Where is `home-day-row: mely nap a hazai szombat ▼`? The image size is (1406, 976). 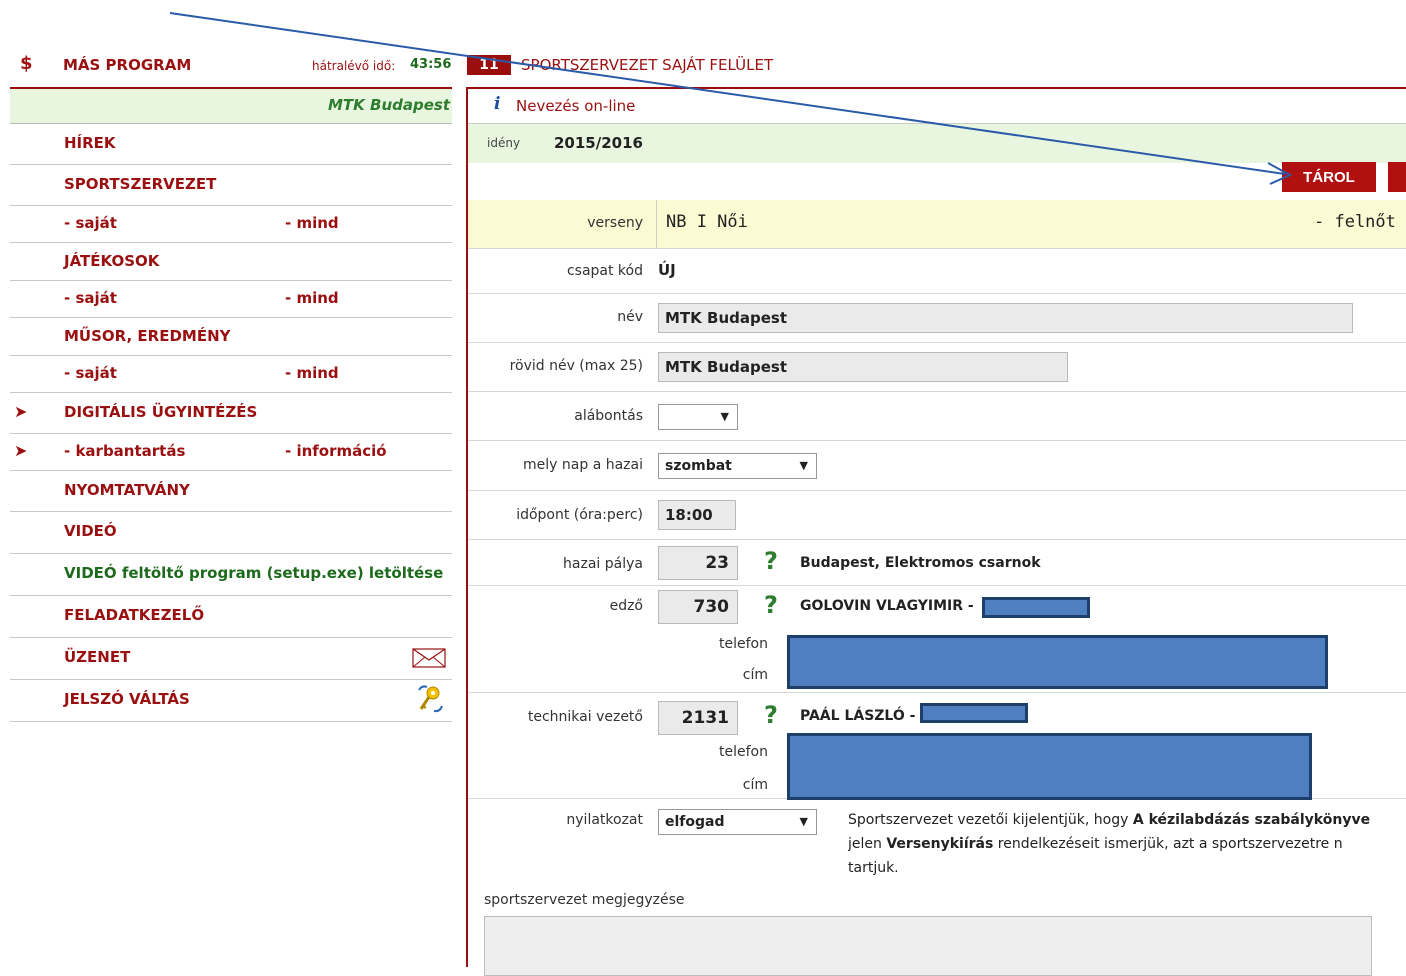 home-day-row: mely nap a hazai szombat ▼ is located at coordinates (937, 466).